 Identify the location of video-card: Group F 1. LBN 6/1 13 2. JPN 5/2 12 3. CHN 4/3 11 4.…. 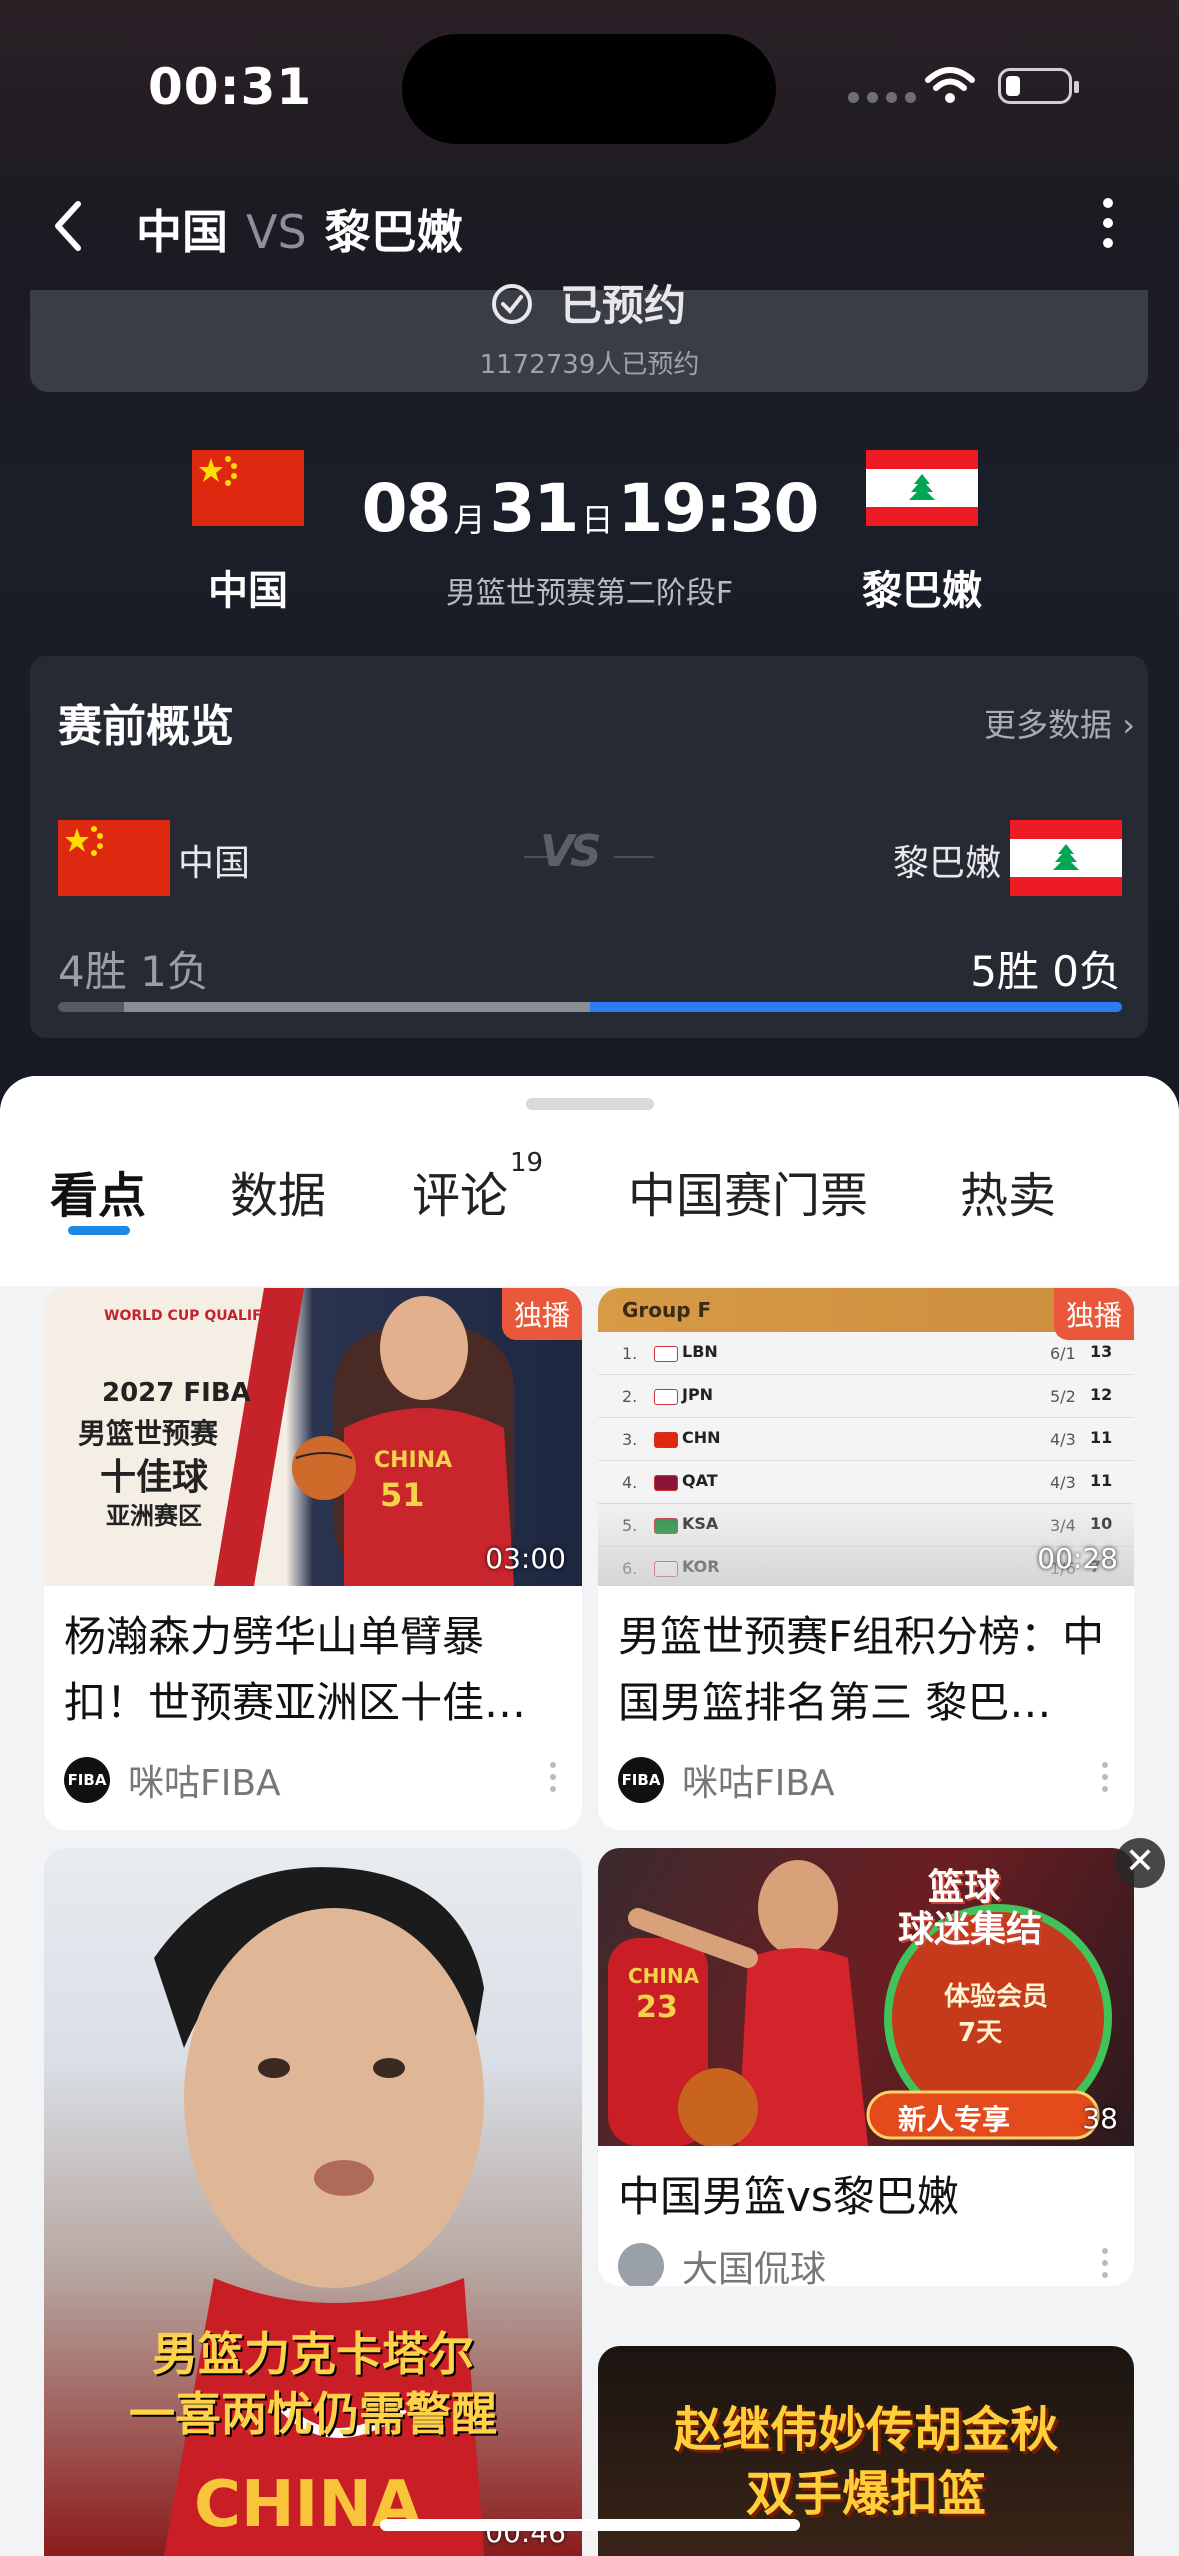
(866, 1559).